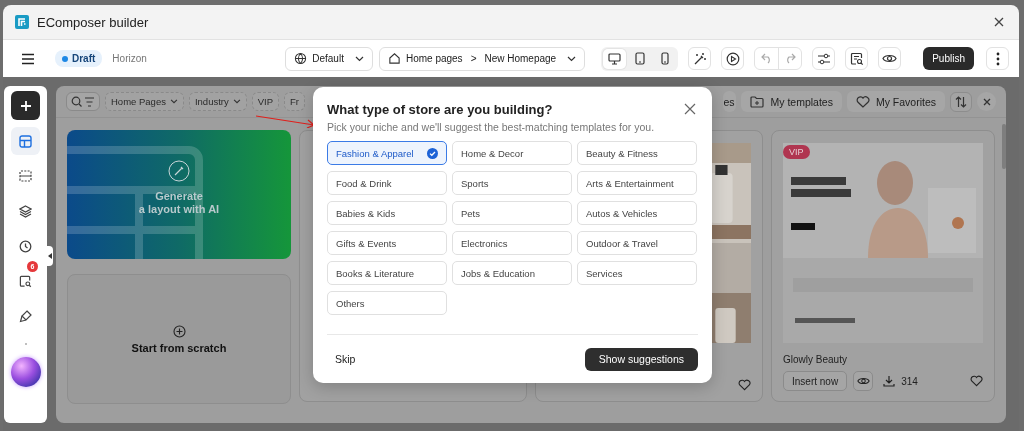  Describe the element at coordinates (895, 101) in the screenshot. I see `panel-tab: My Favorites` at that location.